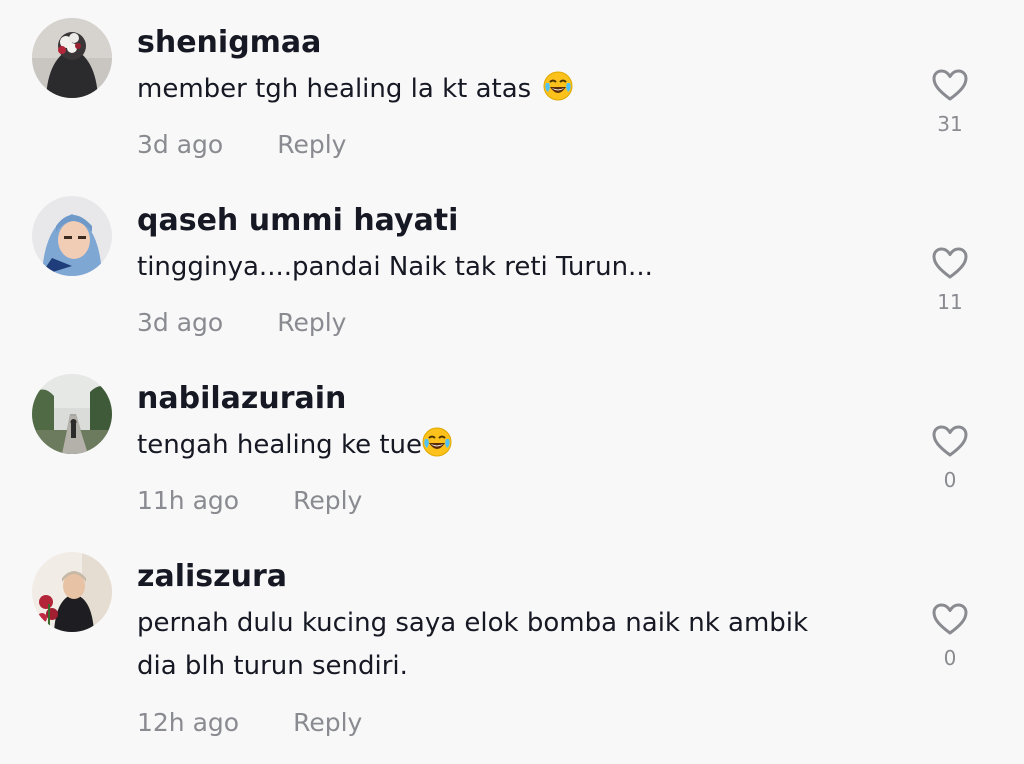 This screenshot has width=1024, height=764. I want to click on comment-text-body: tengah healing ke tue, so click(280, 445).